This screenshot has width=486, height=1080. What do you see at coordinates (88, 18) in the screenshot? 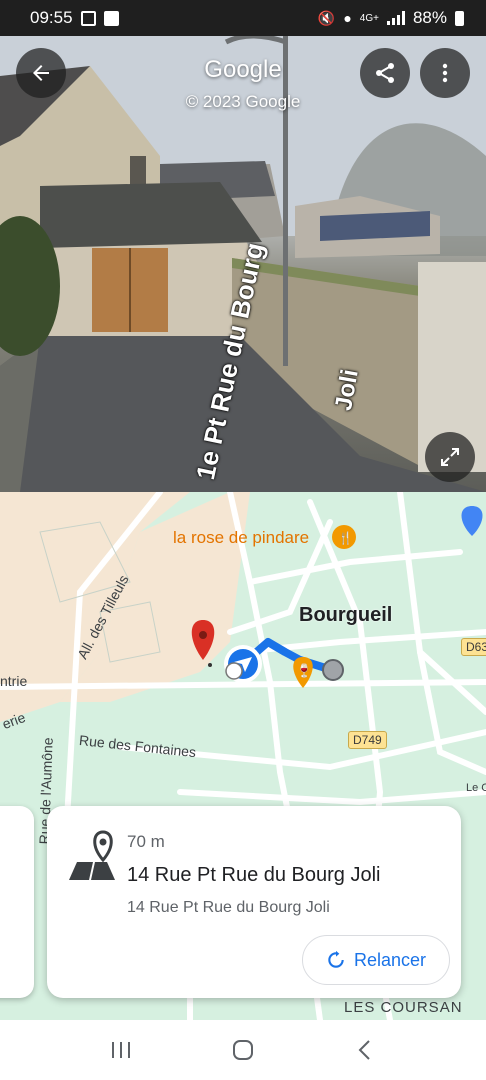
I see `gallery-notification-icon` at bounding box center [88, 18].